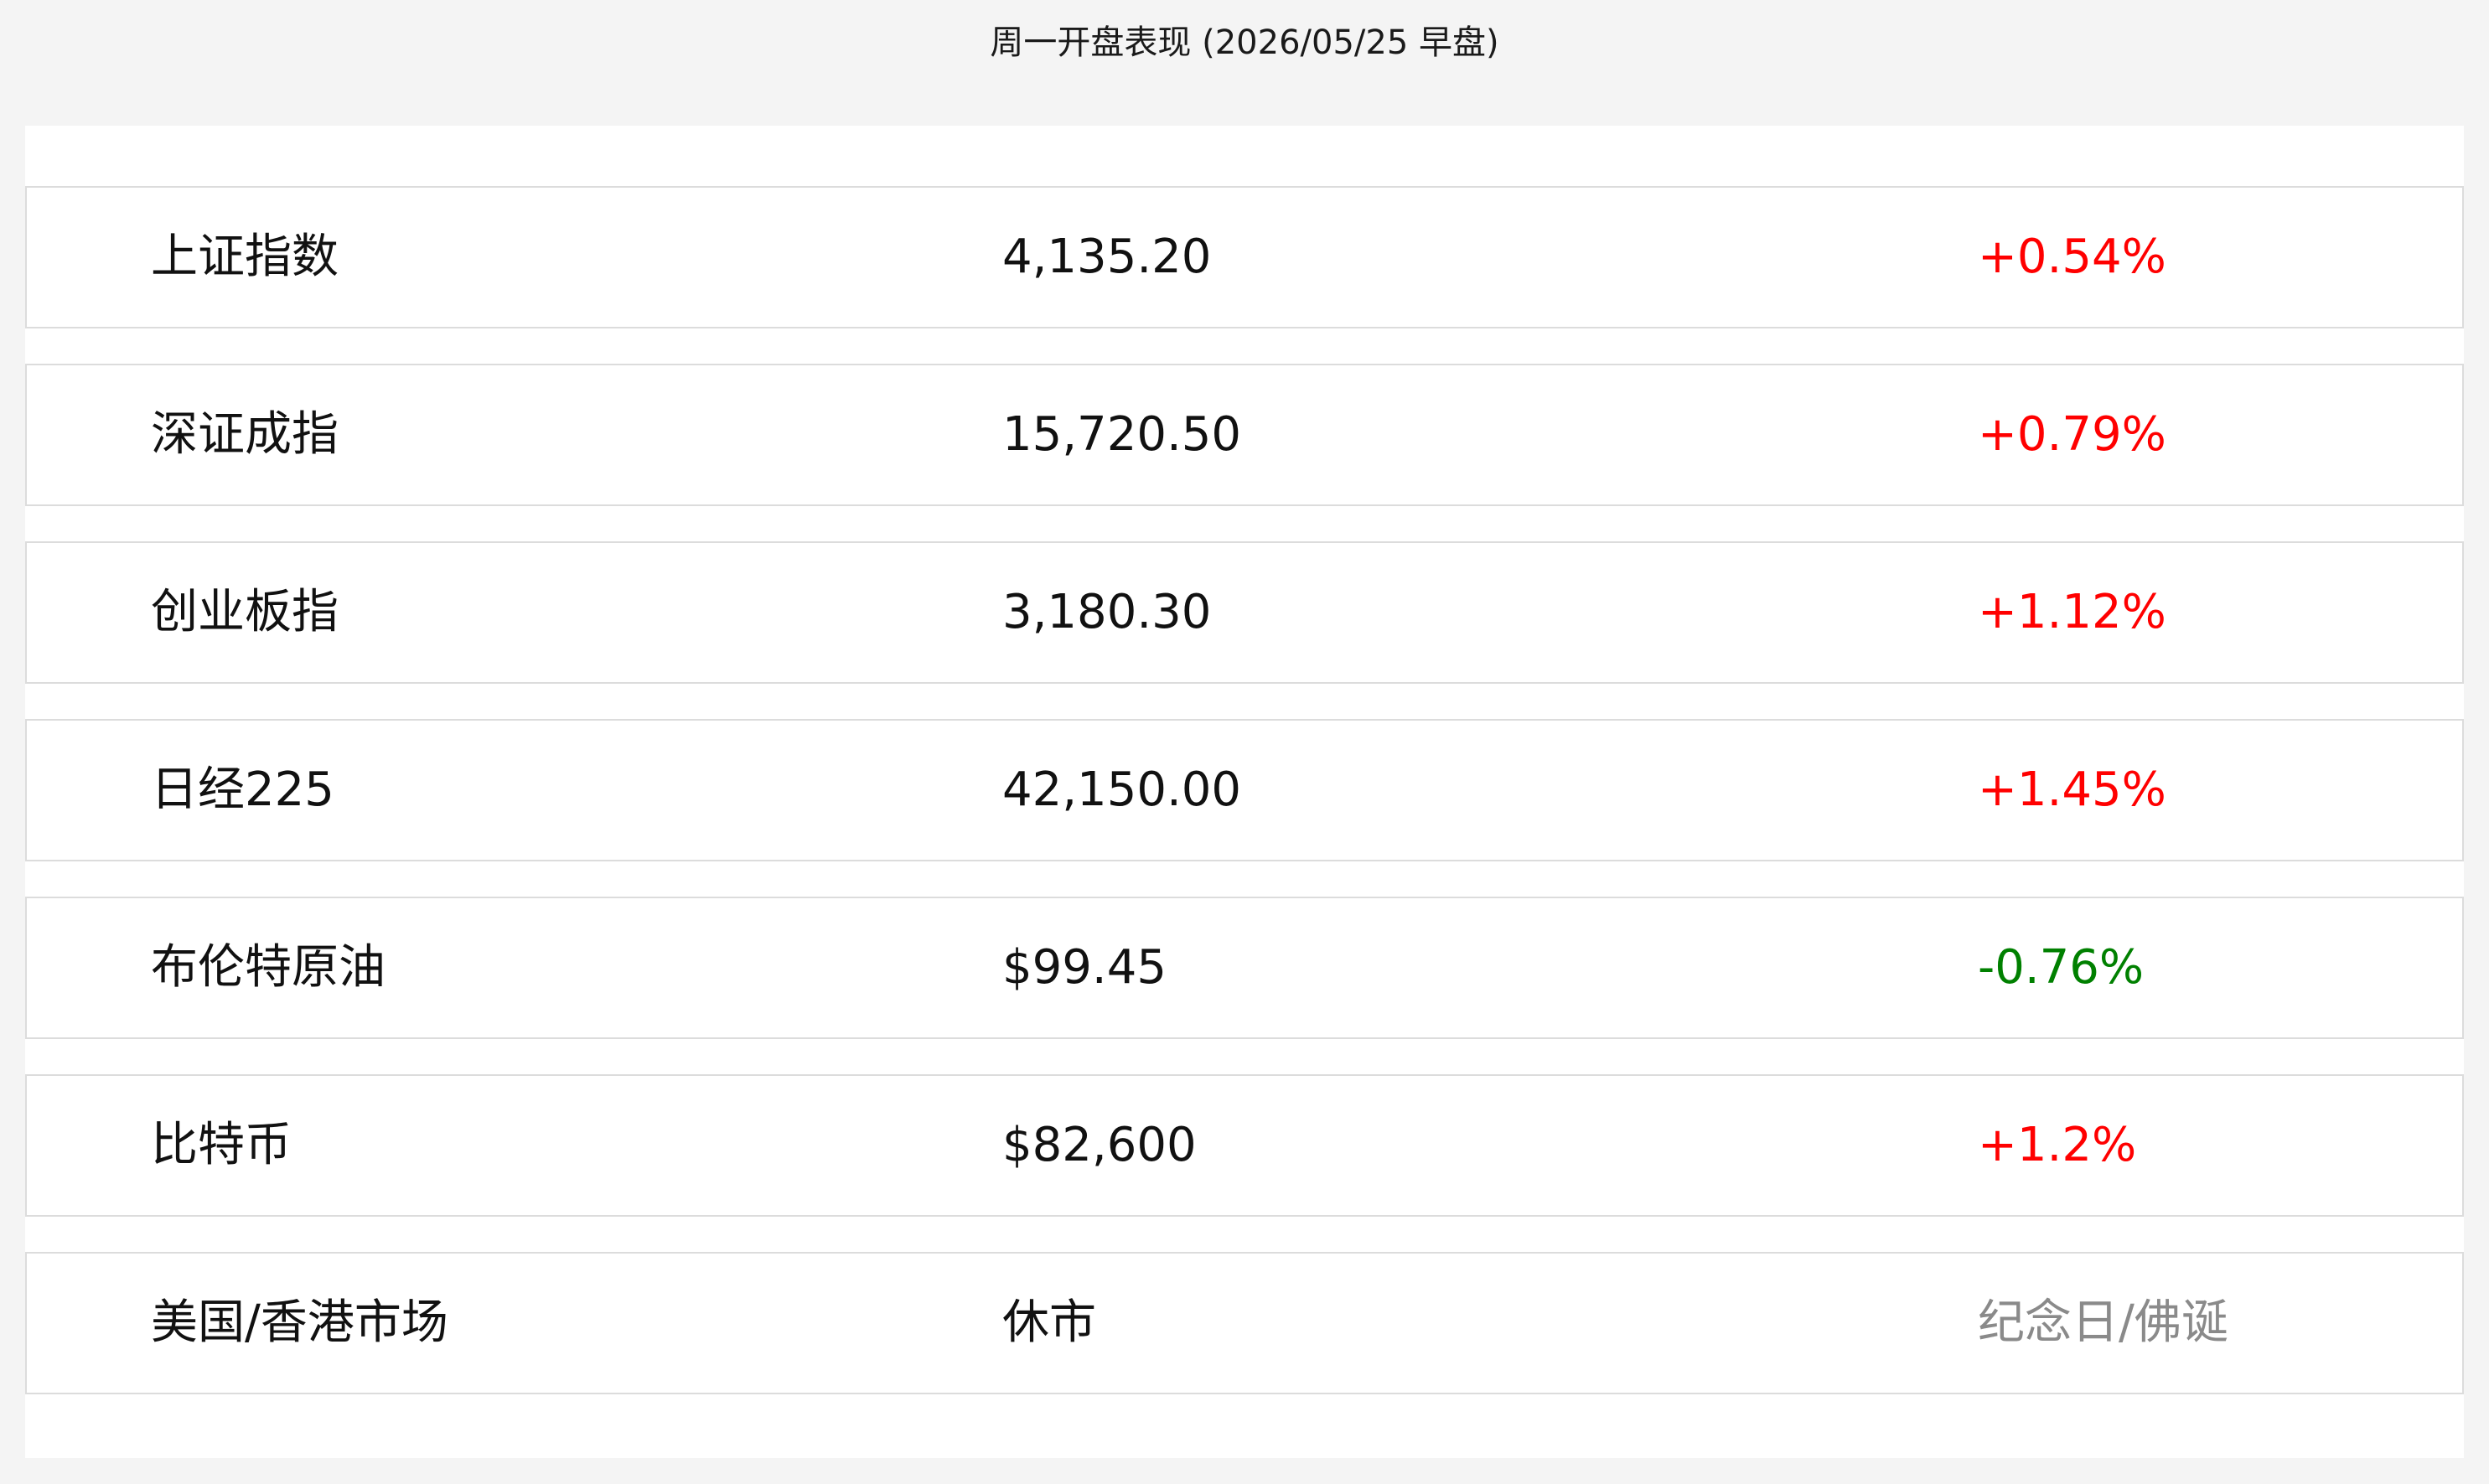 The image size is (2489, 1484). Describe the element at coordinates (1245, 613) in the screenshot. I see `table-row: 创业板指 3,180.30 +1.12%` at that location.